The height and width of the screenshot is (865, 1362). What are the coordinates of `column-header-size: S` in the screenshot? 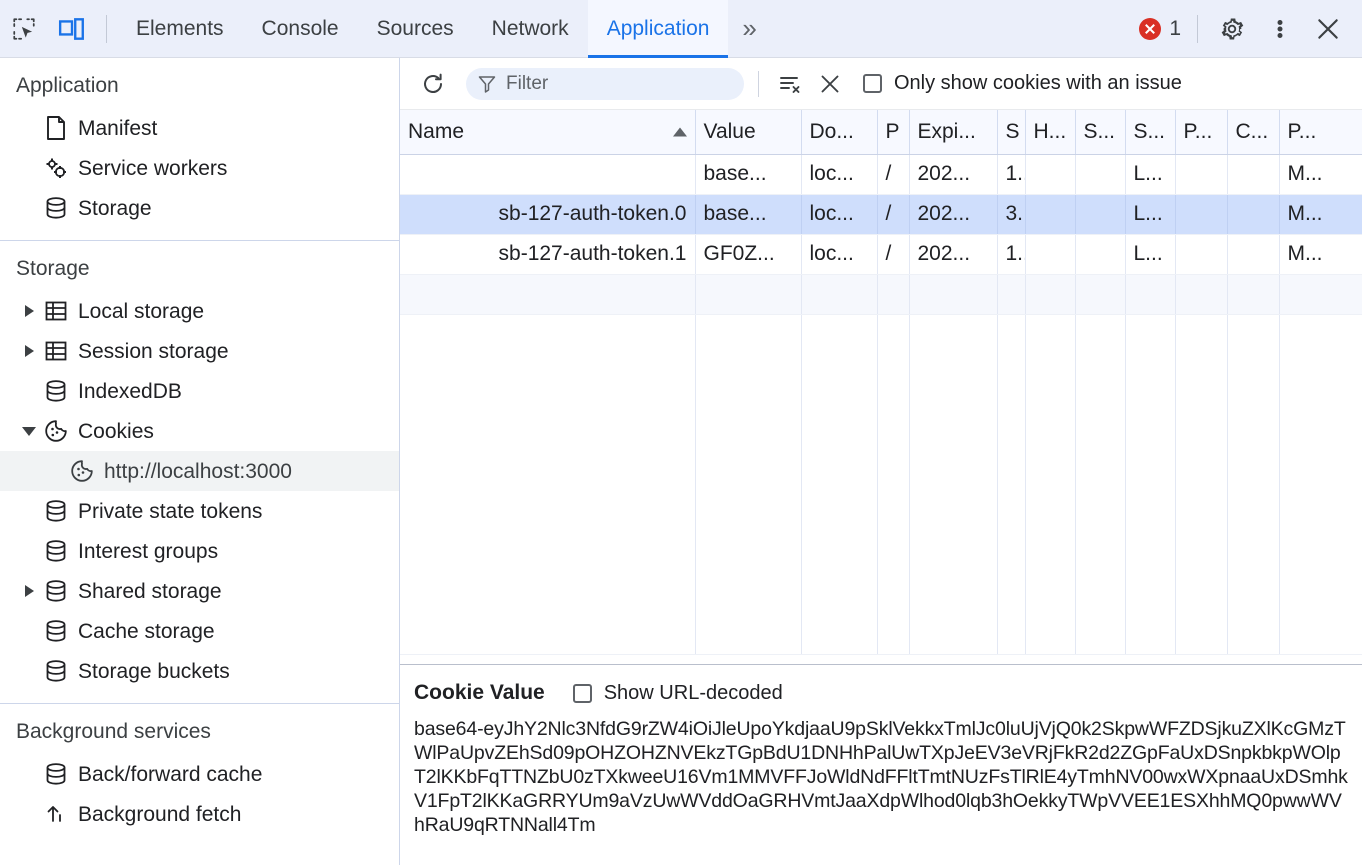 It's located at (1011, 132).